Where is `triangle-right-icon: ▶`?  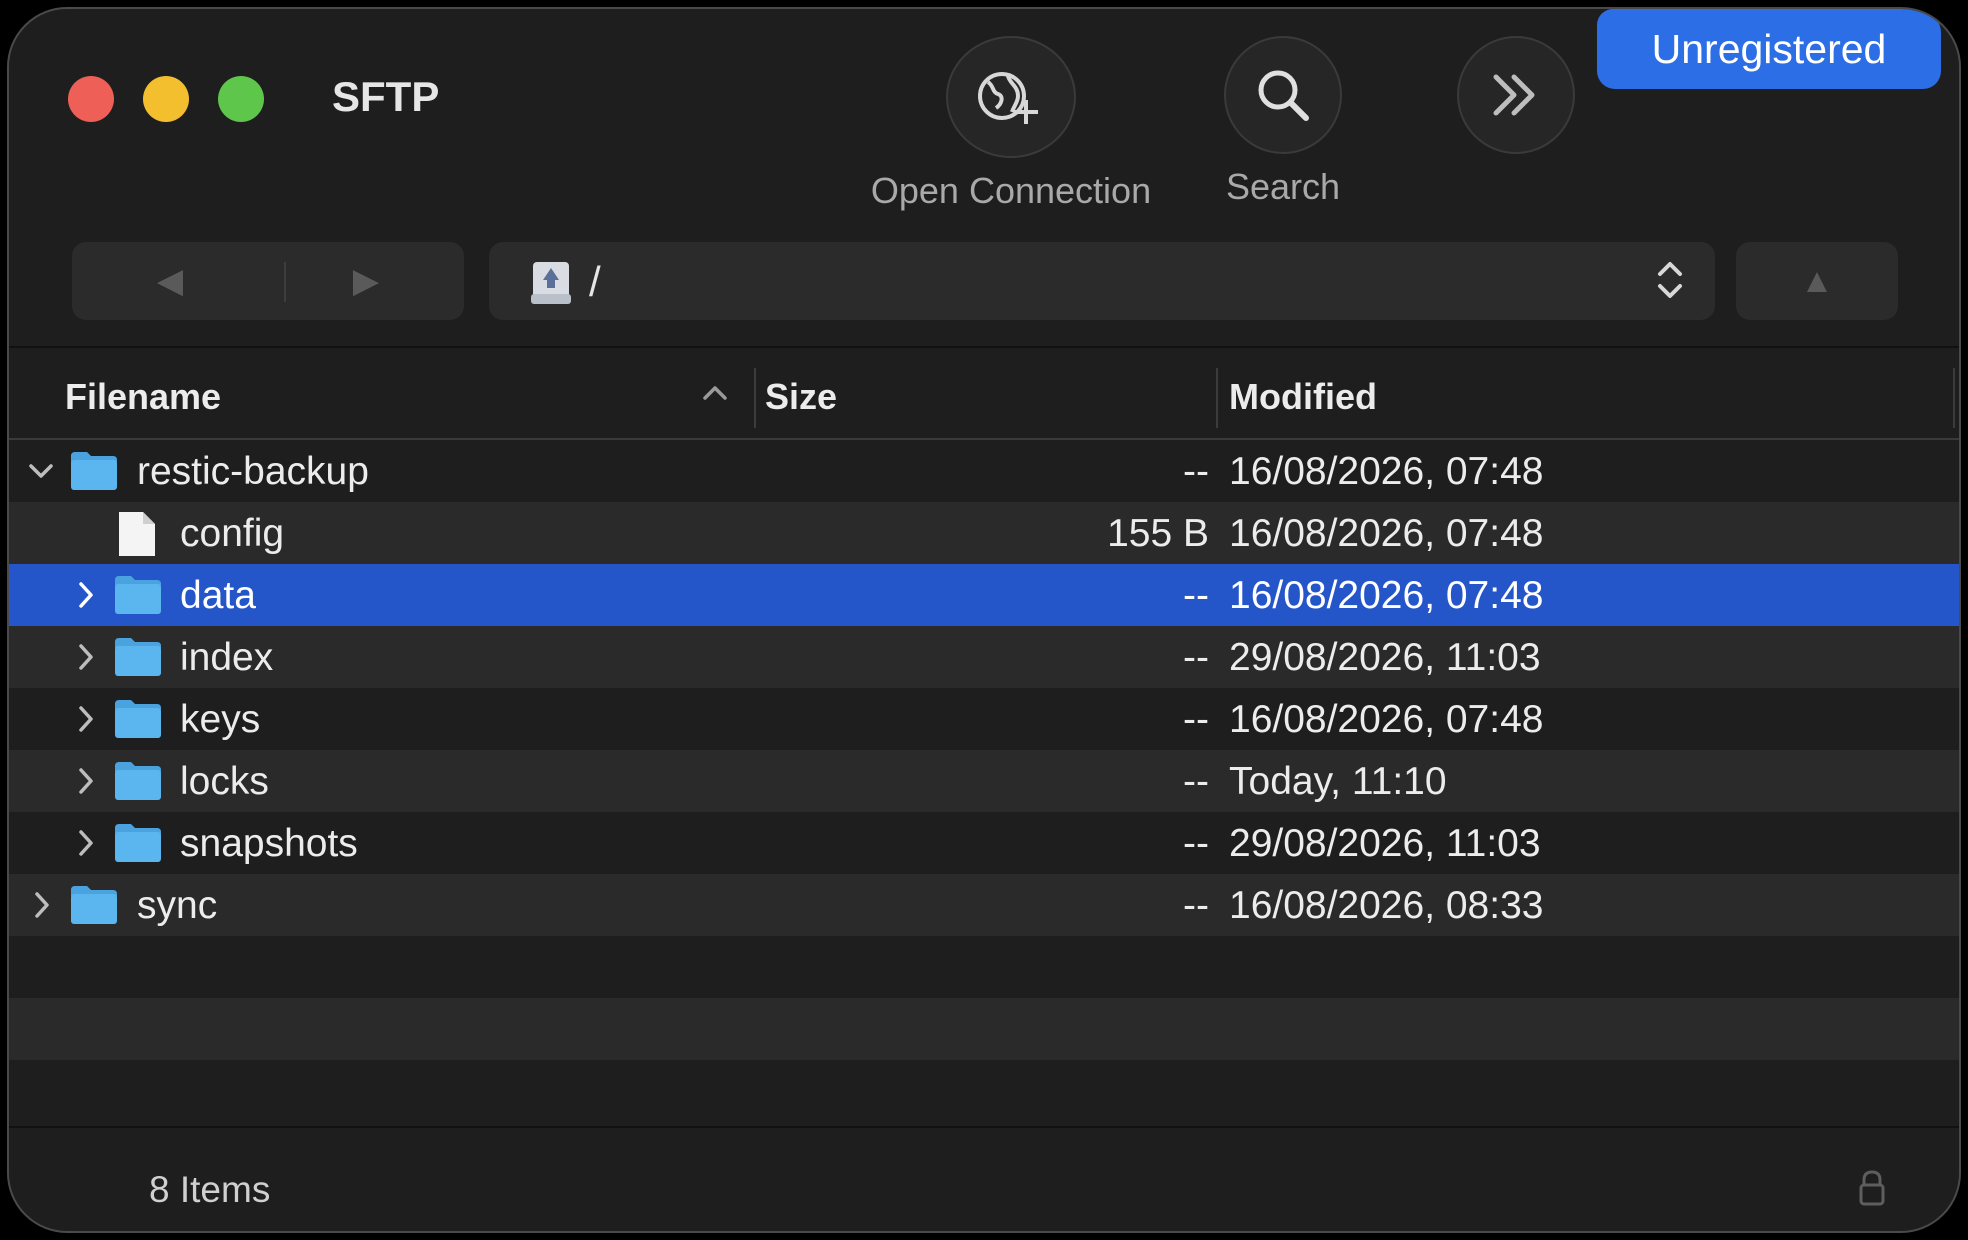 triangle-right-icon: ▶ is located at coordinates (366, 281).